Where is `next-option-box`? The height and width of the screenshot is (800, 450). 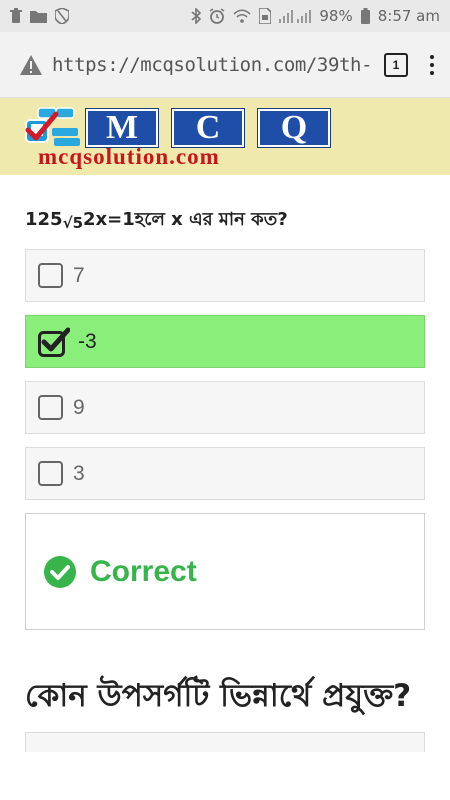 next-option-box is located at coordinates (225, 742).